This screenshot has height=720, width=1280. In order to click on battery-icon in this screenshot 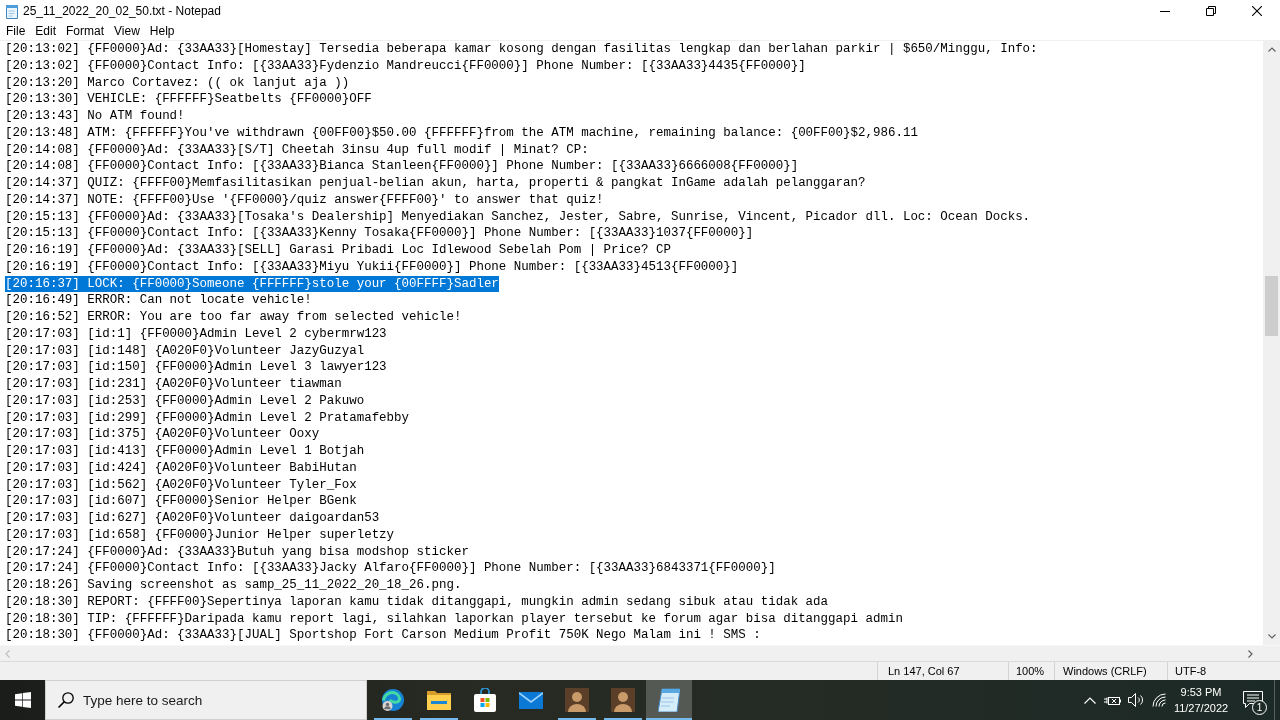, I will do `click(1112, 700)`.